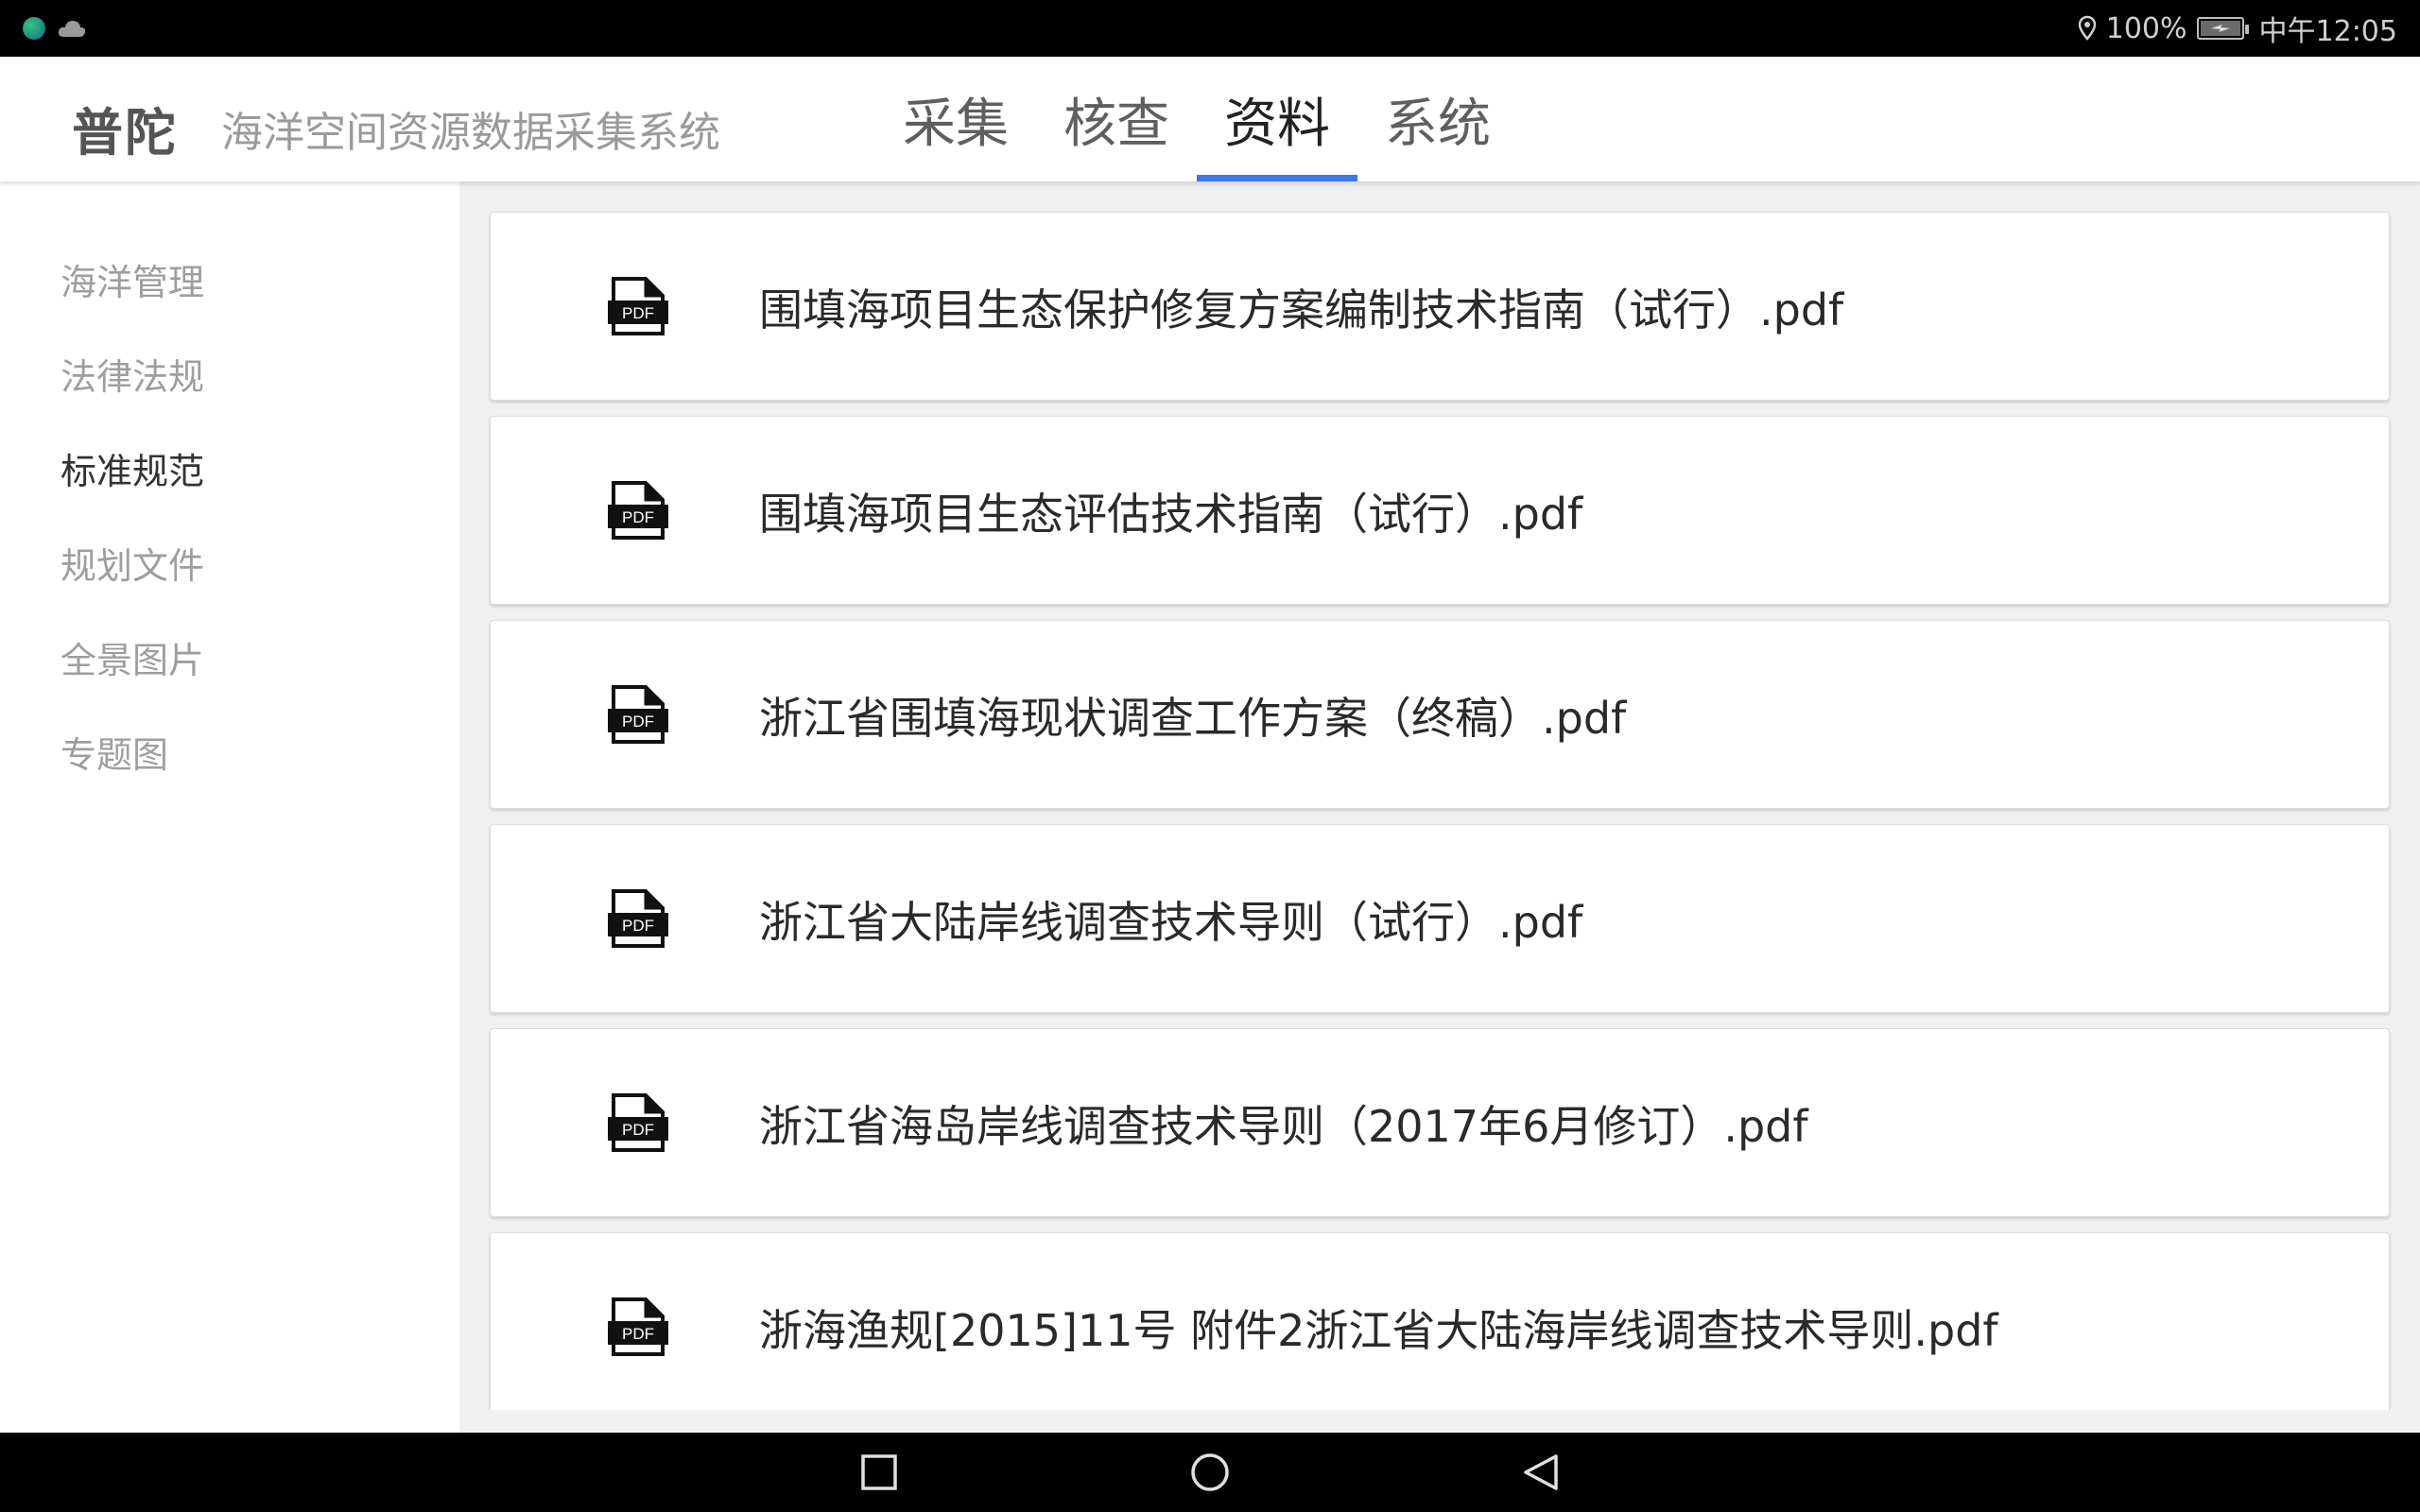  Describe the element at coordinates (72, 29) in the screenshot. I see `cloud-icon` at that location.